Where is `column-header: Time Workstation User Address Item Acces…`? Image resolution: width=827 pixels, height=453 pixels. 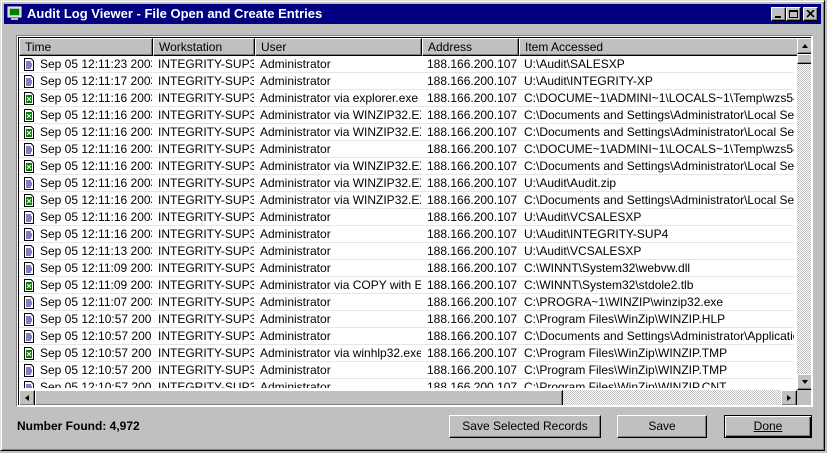 column-header: Time Workstation User Address Item Acces… is located at coordinates (414, 47).